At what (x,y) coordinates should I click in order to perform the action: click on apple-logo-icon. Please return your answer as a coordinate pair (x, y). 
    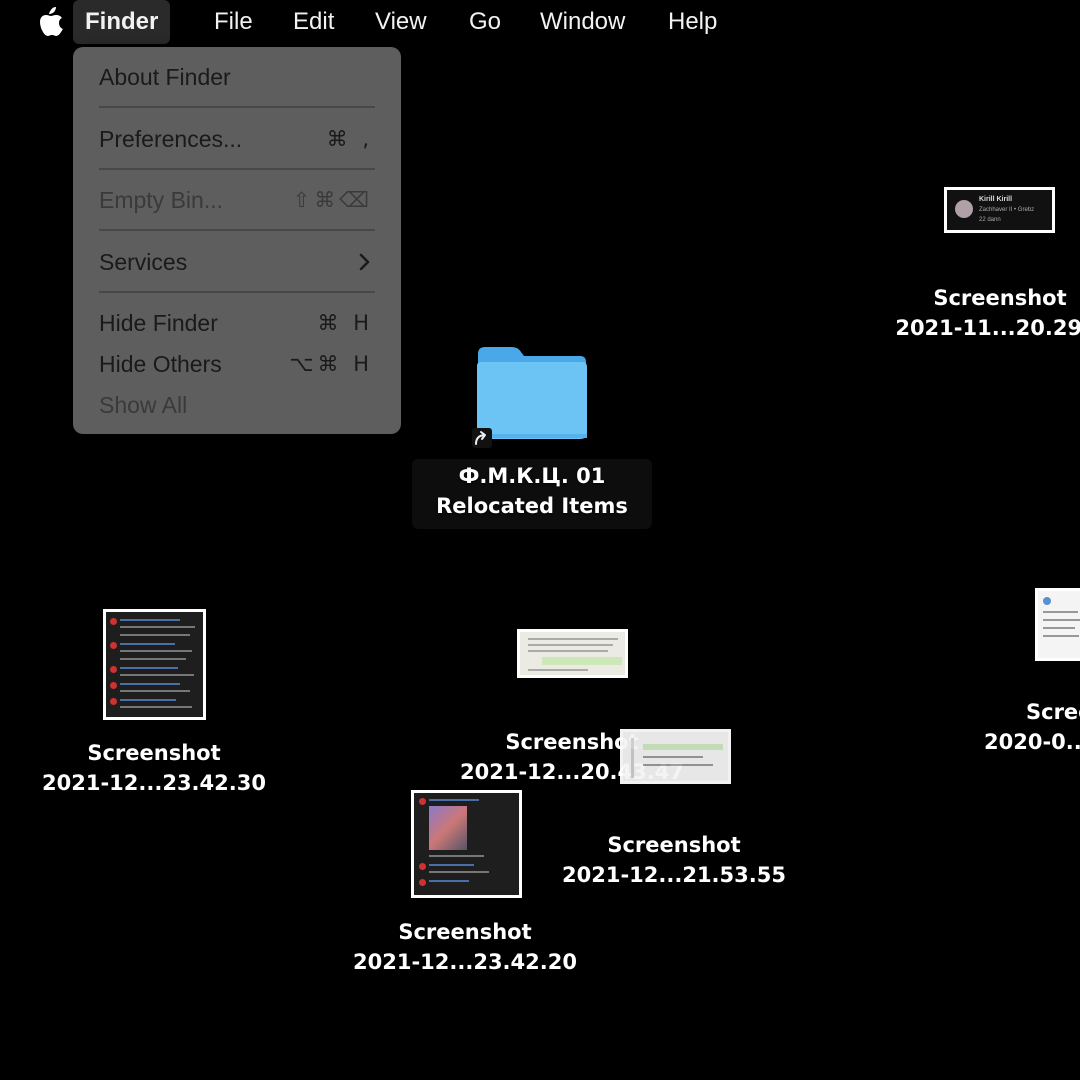
    Looking at the image, I should click on (50, 22).